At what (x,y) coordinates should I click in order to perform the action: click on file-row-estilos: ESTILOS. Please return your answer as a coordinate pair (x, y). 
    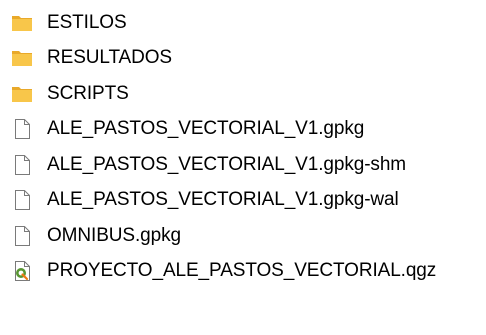
    Looking at the image, I should click on (243, 23).